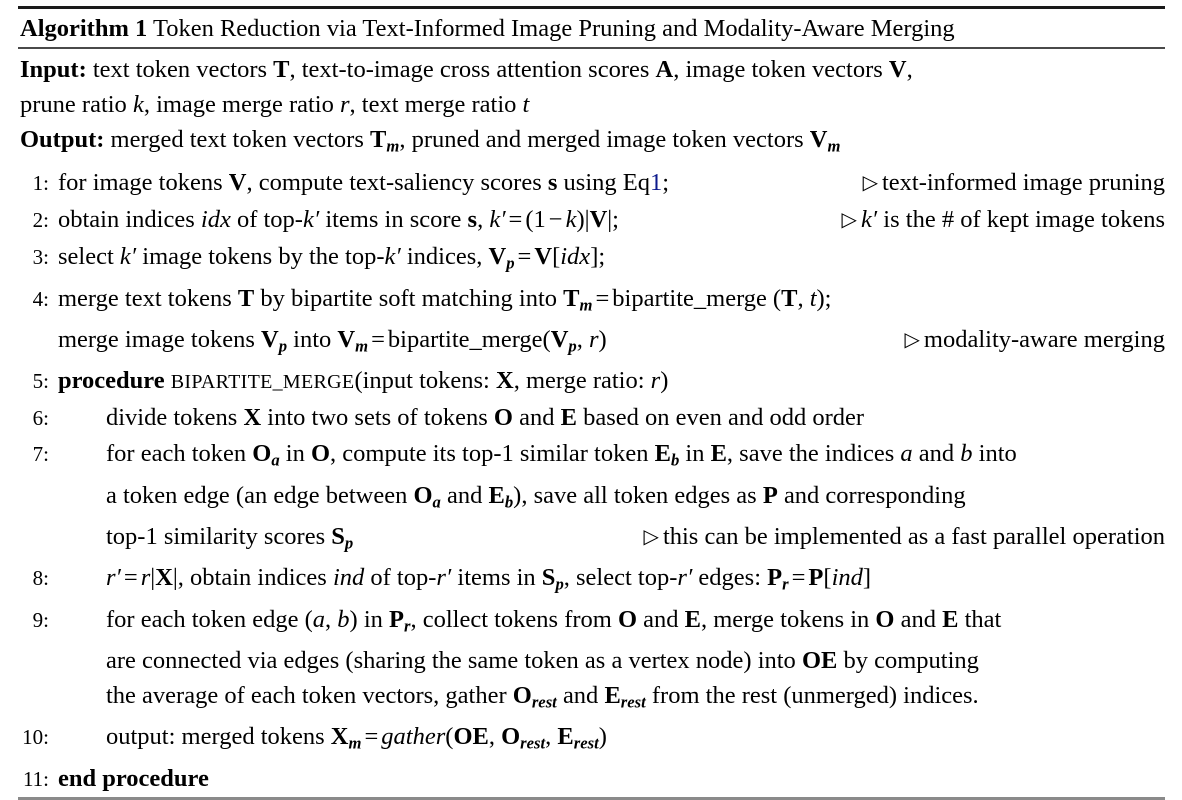 This screenshot has width=1182, height=800. Describe the element at coordinates (53, 69) in the screenshot. I see `input-label: Input:` at that location.